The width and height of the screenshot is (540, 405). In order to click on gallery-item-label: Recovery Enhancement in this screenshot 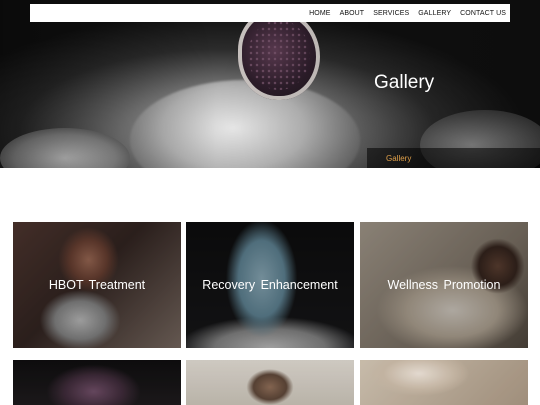, I will do `click(270, 285)`.